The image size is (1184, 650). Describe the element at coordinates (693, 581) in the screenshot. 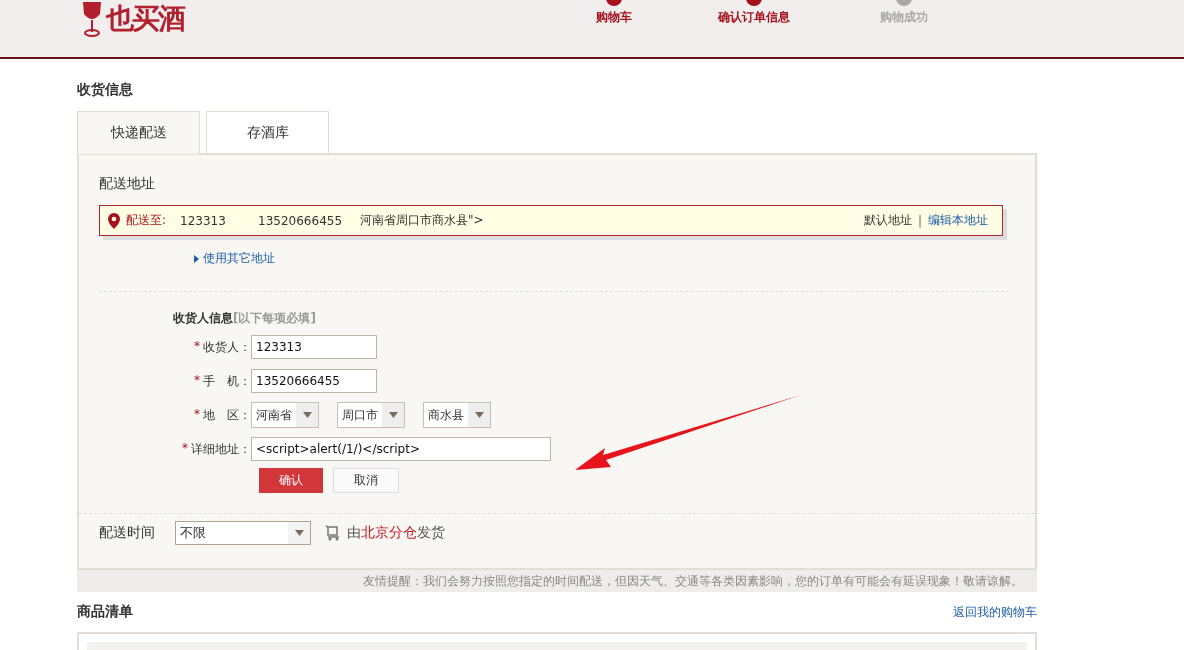

I see `notice-text: 友情提醒：我们会努力按照您指定的时间配送，但因天气、交通等各类因素影响，您的订单有可能会有延误现象！敬请谅解。` at that location.